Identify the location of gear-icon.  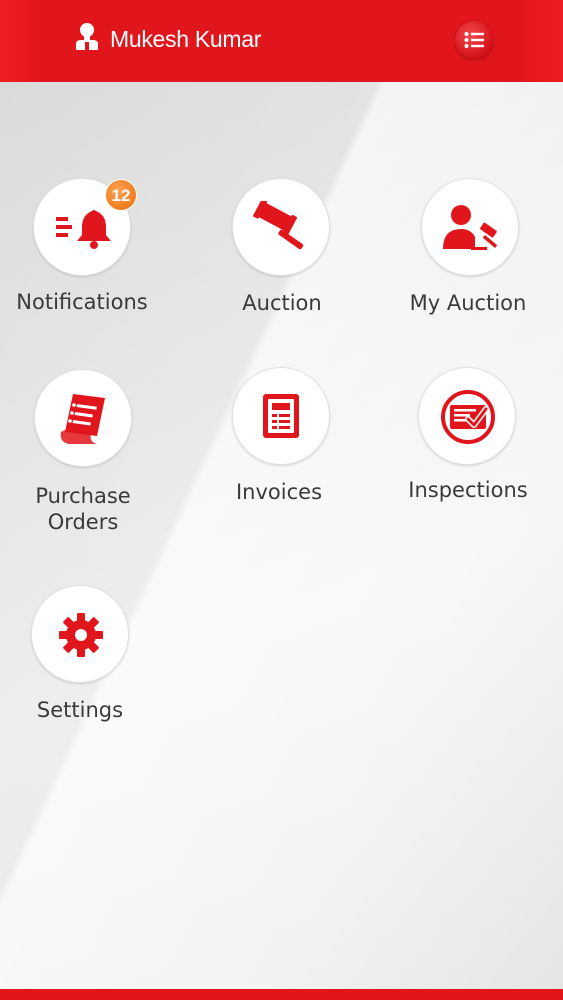
(81, 635).